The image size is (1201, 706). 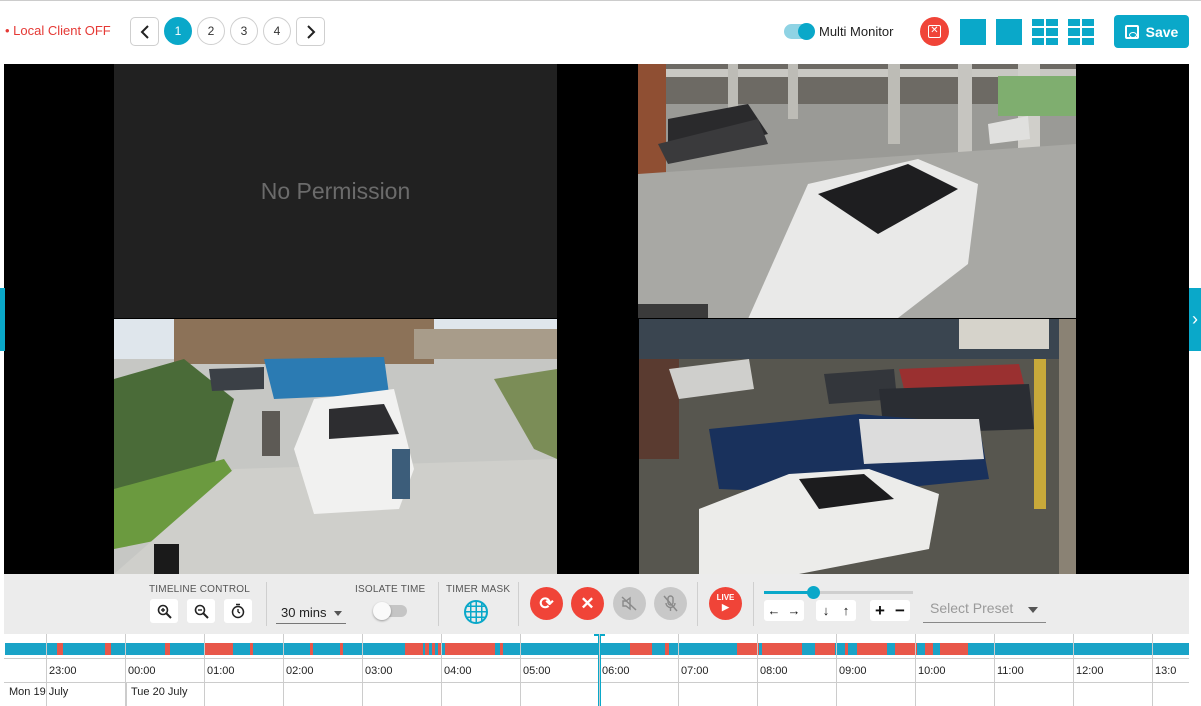 What do you see at coordinates (478, 589) in the screenshot?
I see `timer-mask-label: TIMER MASK` at bounding box center [478, 589].